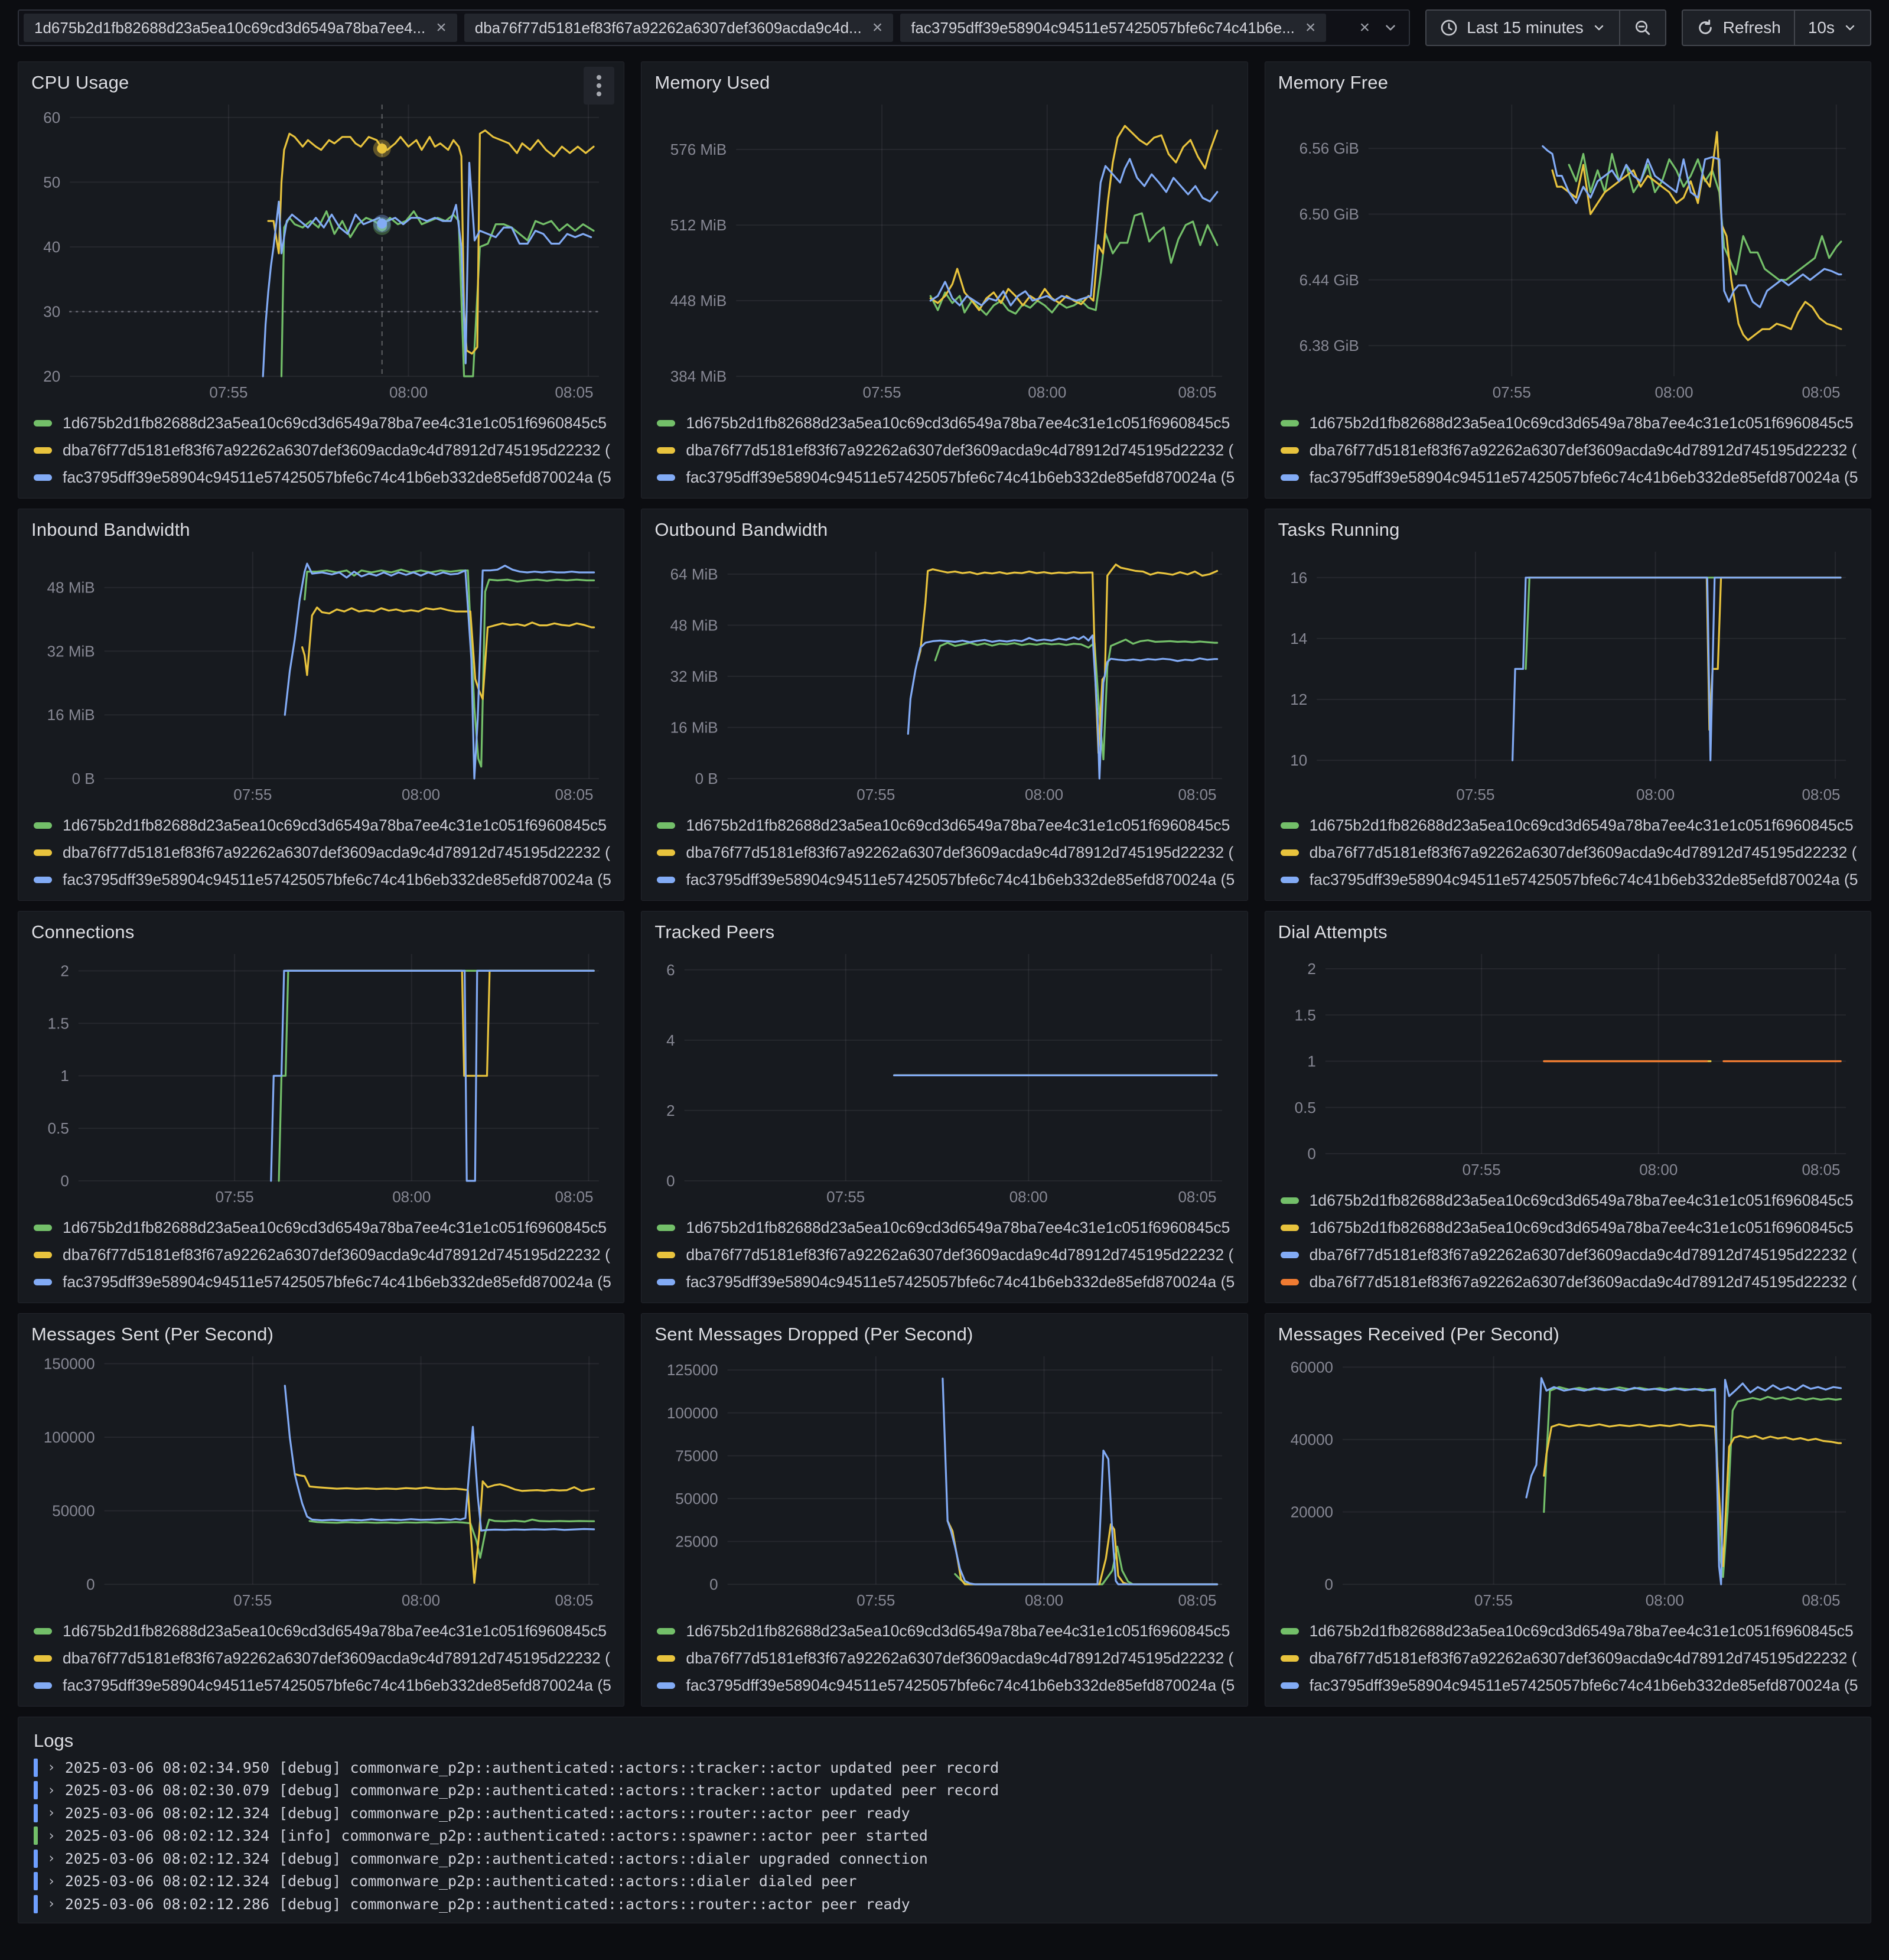 The height and width of the screenshot is (1960, 1889). What do you see at coordinates (321, 250) in the screenshot?
I see `chart-area: 20 30 40 50 60 07:55 08:00 08:05` at bounding box center [321, 250].